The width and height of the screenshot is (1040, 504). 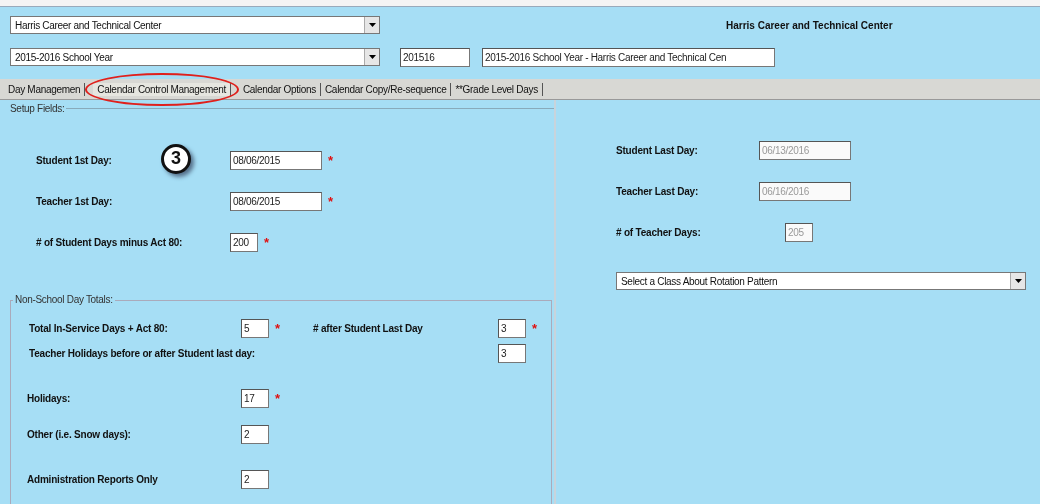 I want to click on year-code-field: 201516, so click(x=435, y=57).